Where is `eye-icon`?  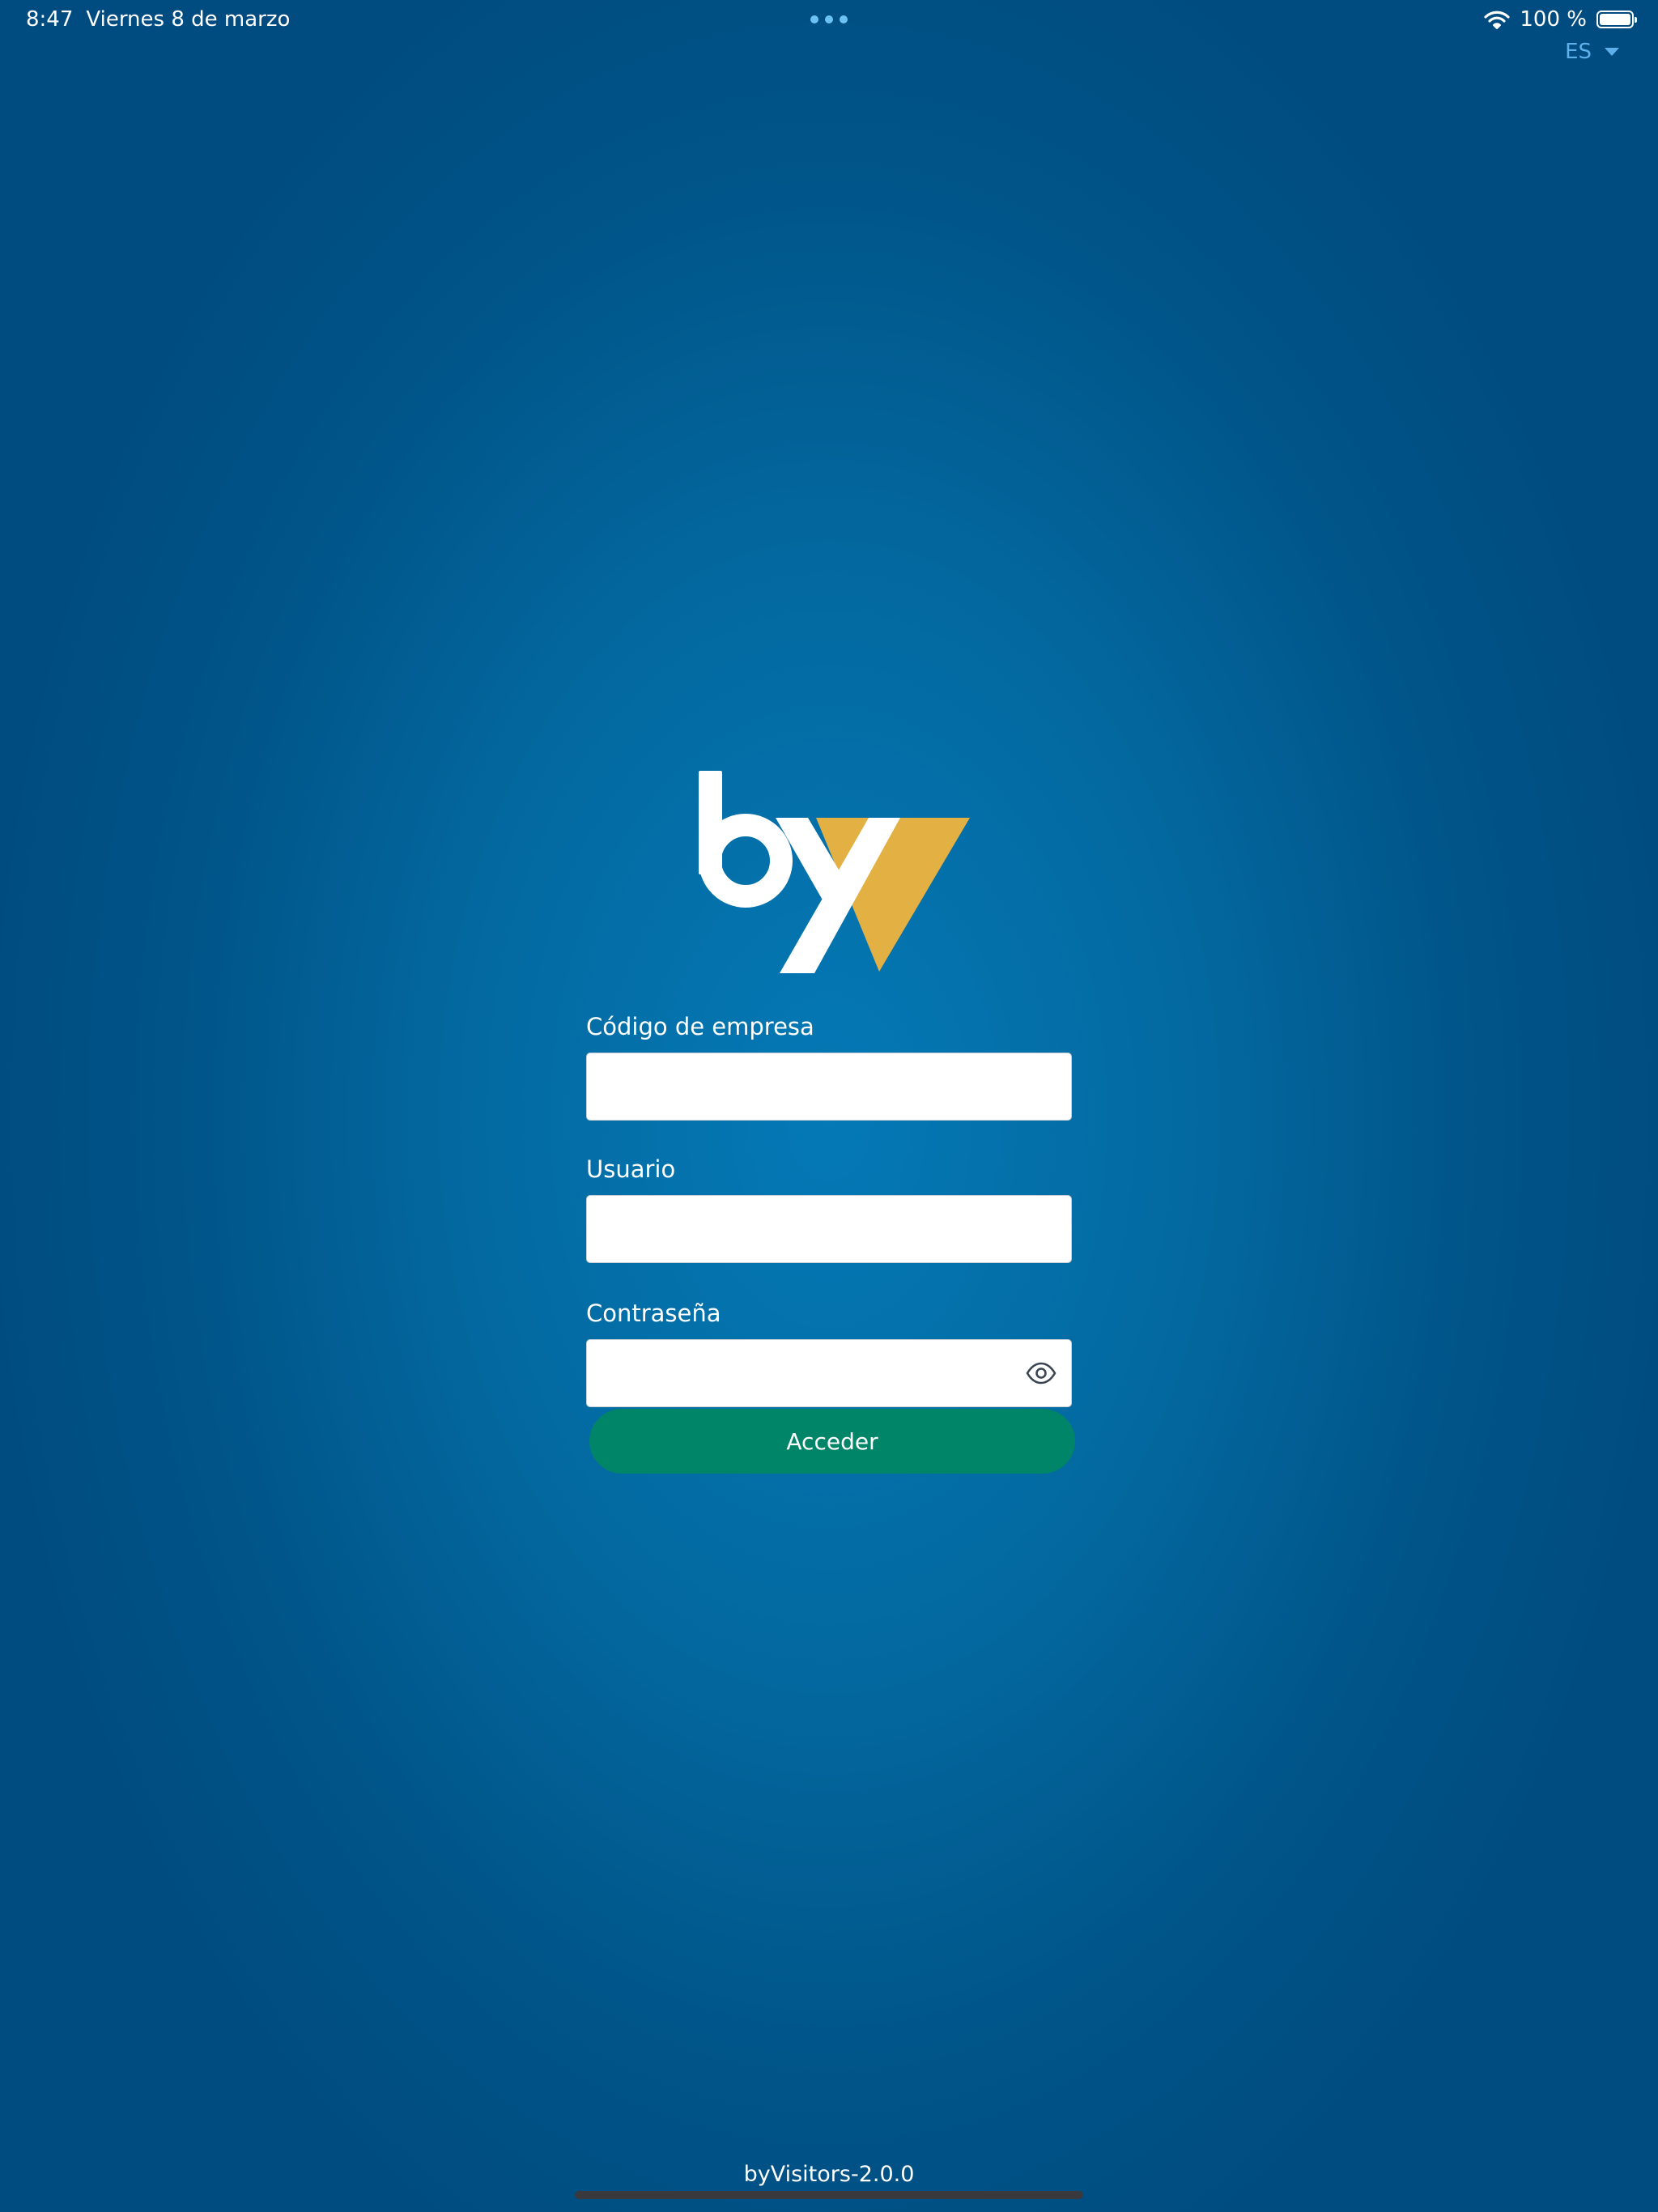
eye-icon is located at coordinates (1041, 1373).